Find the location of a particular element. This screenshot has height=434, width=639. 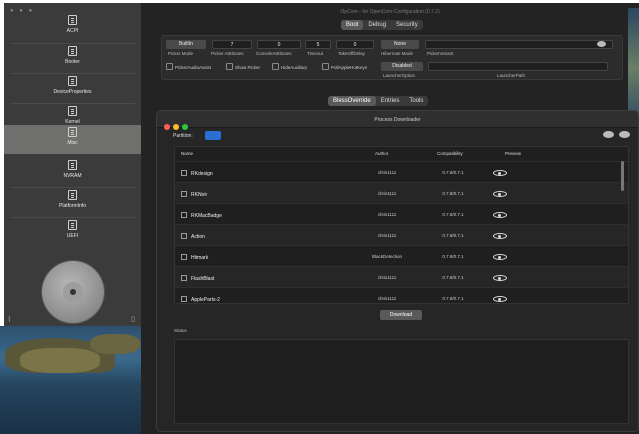

hide-auxiliary-checkbox: HideAuxiliary is located at coordinates (289, 66).